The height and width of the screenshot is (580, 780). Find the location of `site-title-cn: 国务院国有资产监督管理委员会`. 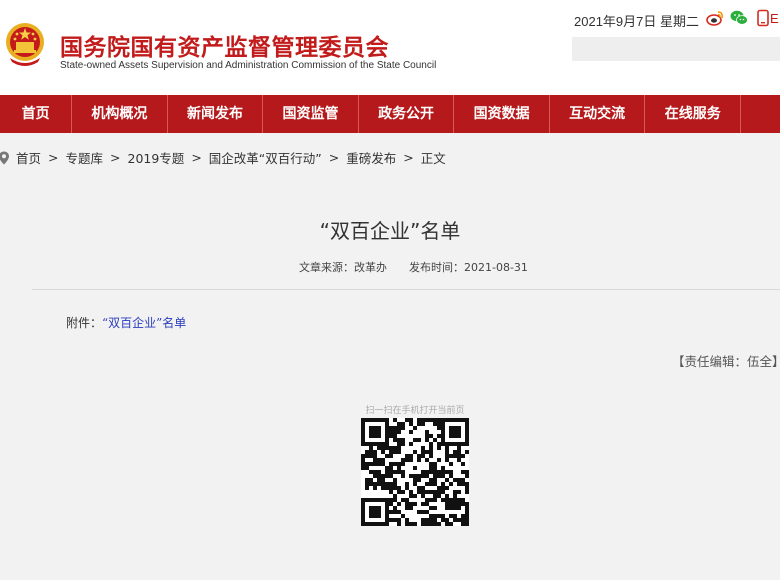

site-title-cn: 国务院国有资产监督管理委员会 is located at coordinates (224, 45).